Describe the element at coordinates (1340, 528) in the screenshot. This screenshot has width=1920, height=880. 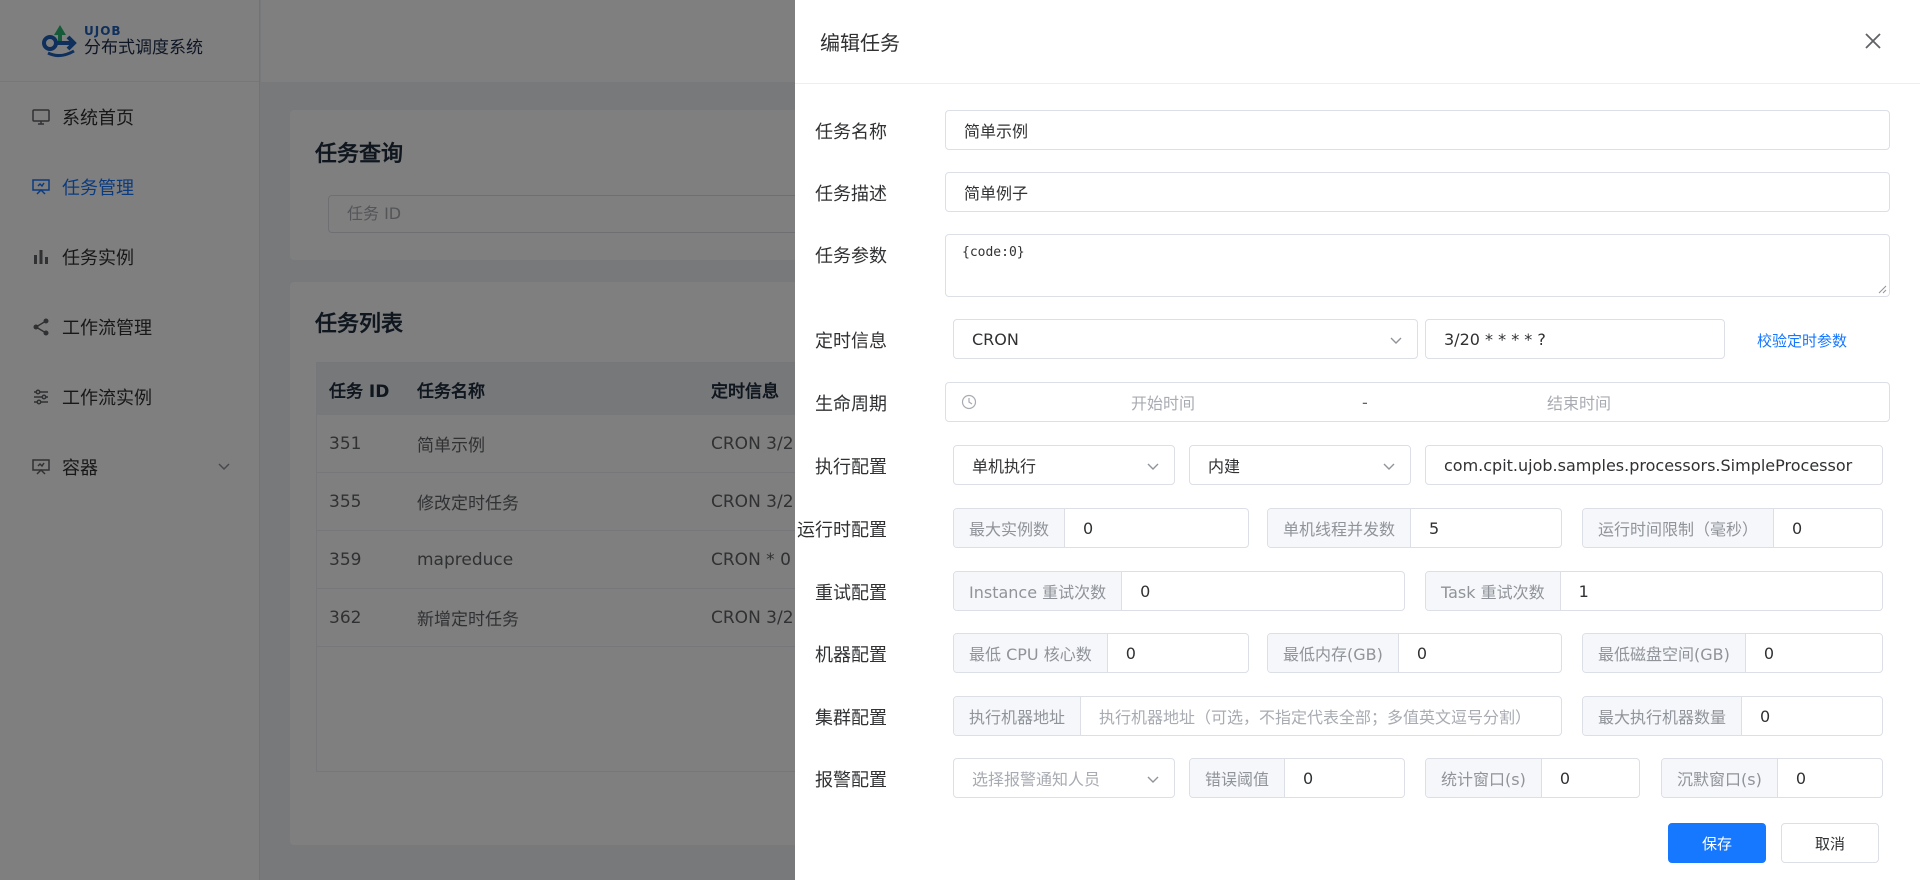
I see `thread-concurrency-prefix: 单机线程并发数` at that location.